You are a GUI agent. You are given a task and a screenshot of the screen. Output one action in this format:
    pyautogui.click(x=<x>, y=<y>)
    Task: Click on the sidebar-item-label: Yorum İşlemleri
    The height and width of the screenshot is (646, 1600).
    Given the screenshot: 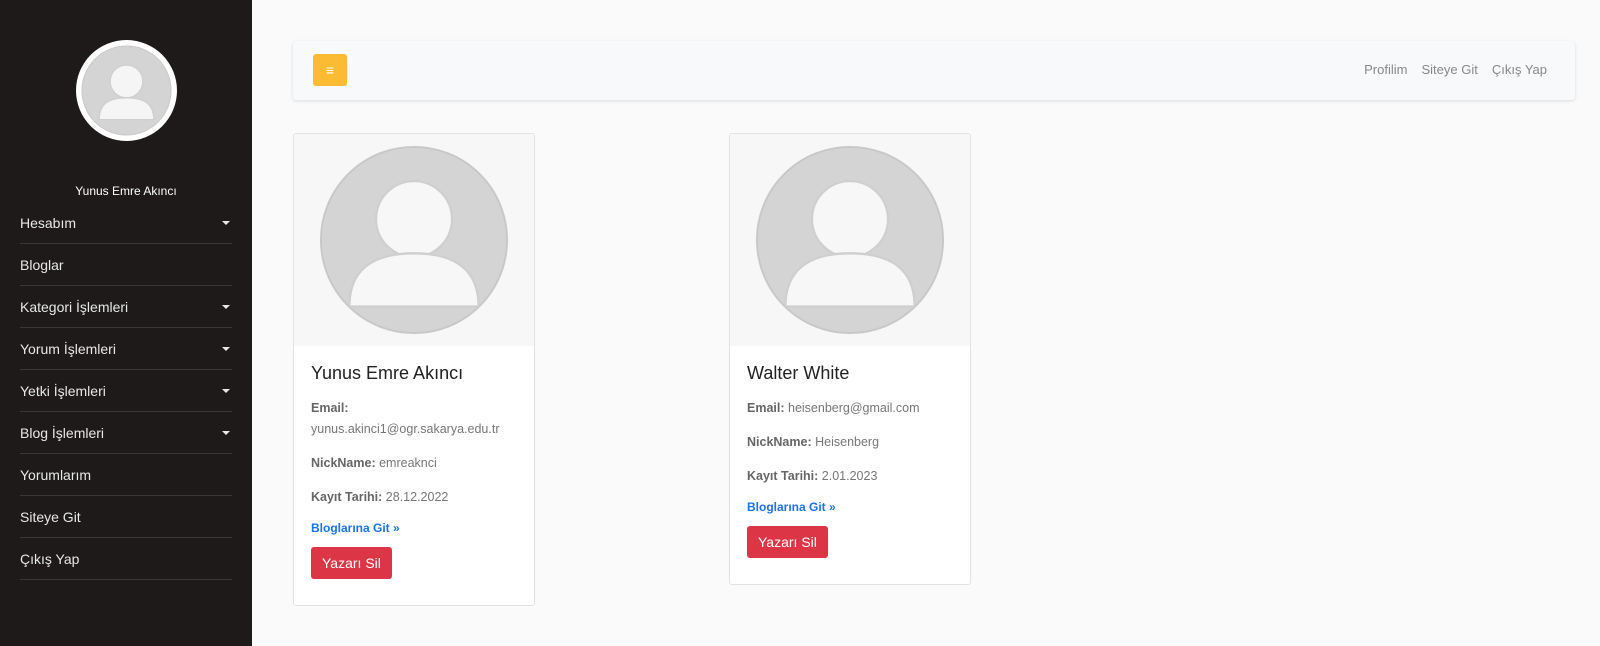 What is the action you would take?
    pyautogui.click(x=68, y=348)
    